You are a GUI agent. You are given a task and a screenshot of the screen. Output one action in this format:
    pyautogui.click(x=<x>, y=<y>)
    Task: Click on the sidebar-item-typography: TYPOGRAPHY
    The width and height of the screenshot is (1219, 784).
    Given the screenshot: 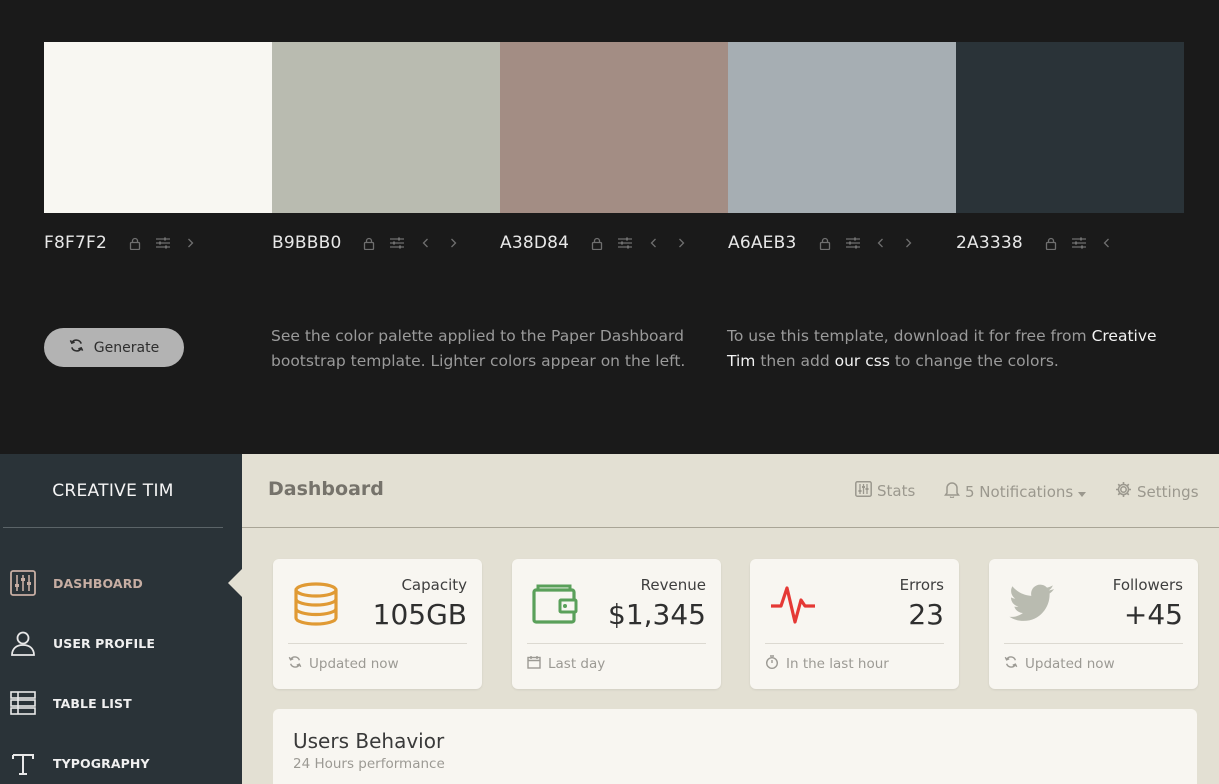 What is the action you would take?
    pyautogui.click(x=121, y=763)
    